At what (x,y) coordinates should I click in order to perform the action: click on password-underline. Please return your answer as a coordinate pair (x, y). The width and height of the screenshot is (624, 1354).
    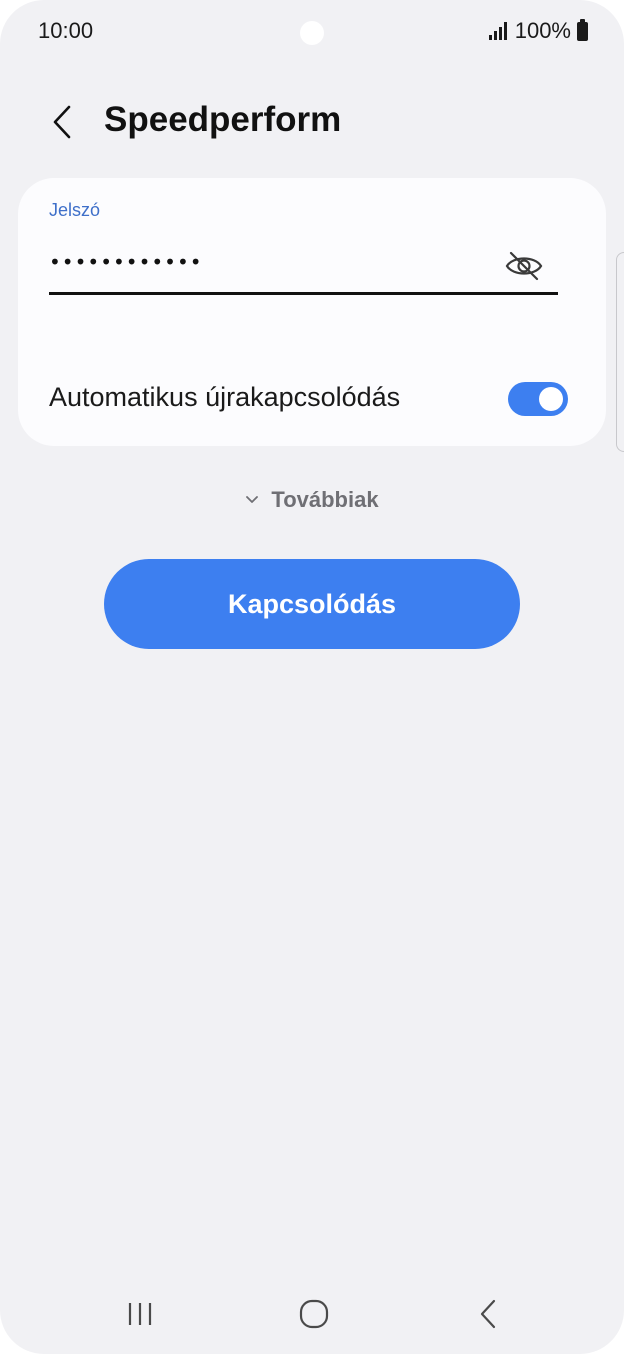
    Looking at the image, I should click on (303, 293).